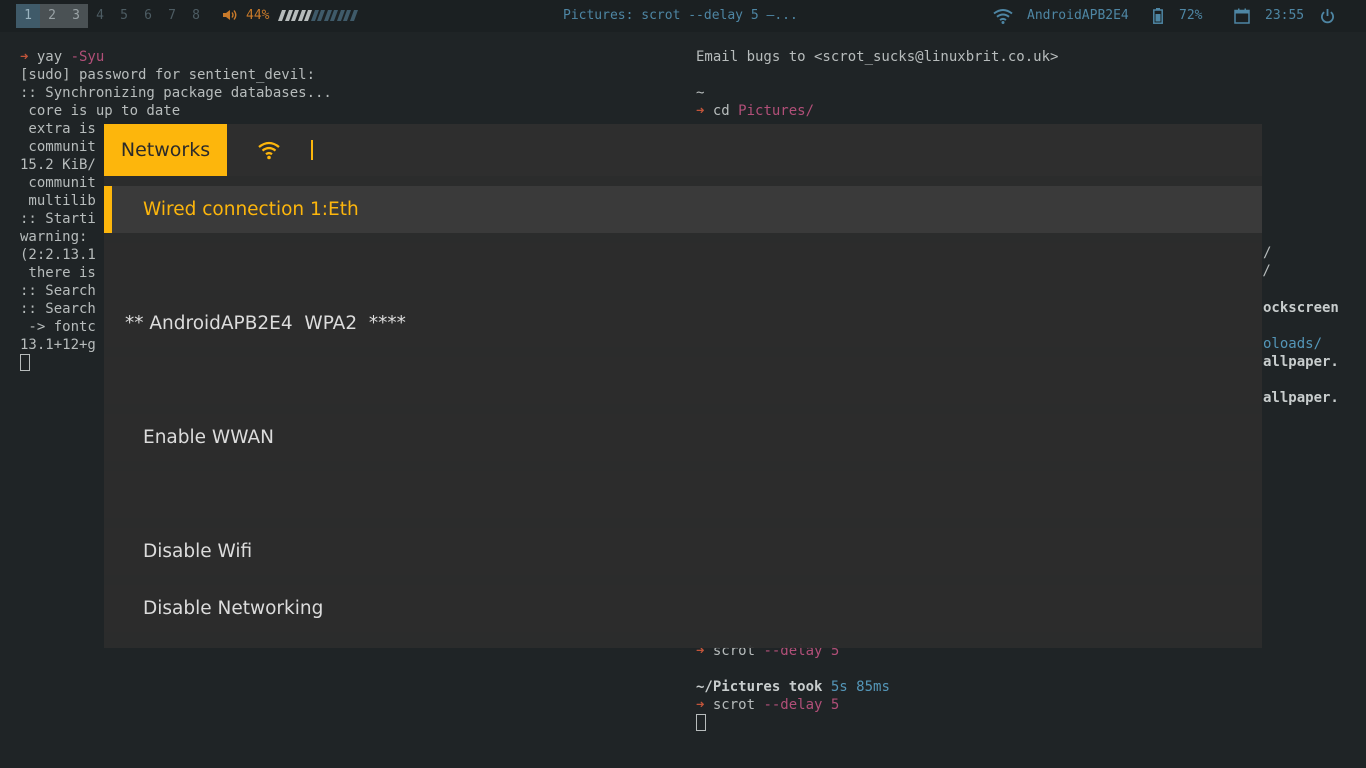 This screenshot has height=768, width=1366. What do you see at coordinates (258, 15) in the screenshot?
I see `volume-percent: 44%` at bounding box center [258, 15].